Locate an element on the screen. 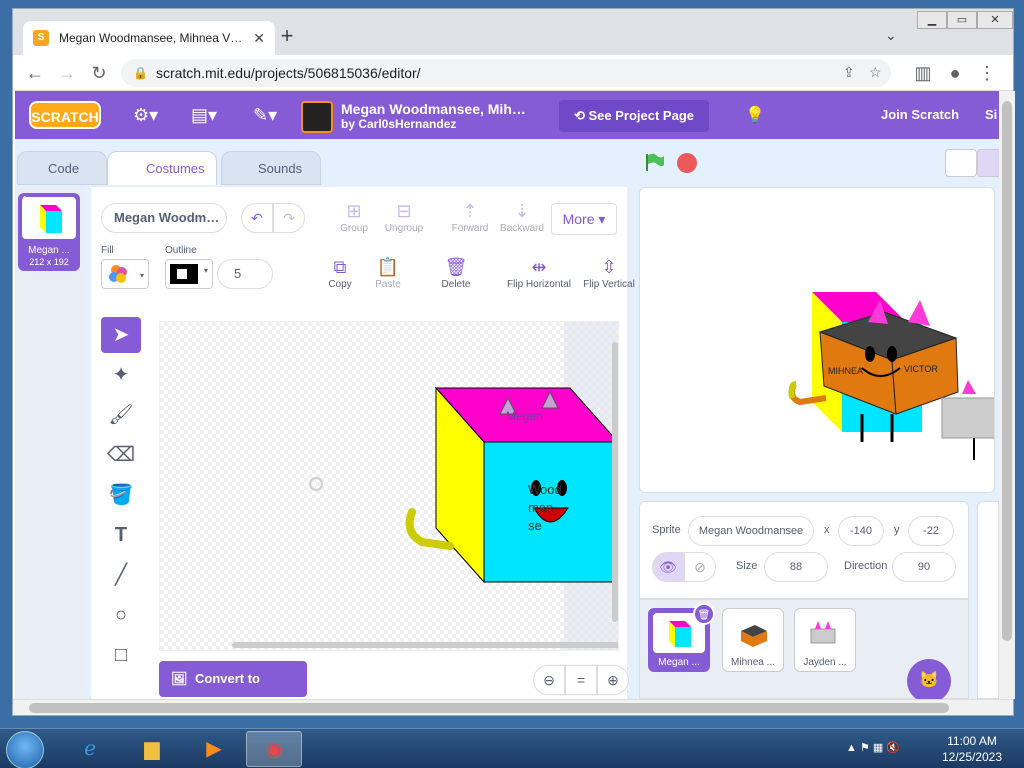 The width and height of the screenshot is (1024, 768). outline-color-picker: ▾ is located at coordinates (189, 274).